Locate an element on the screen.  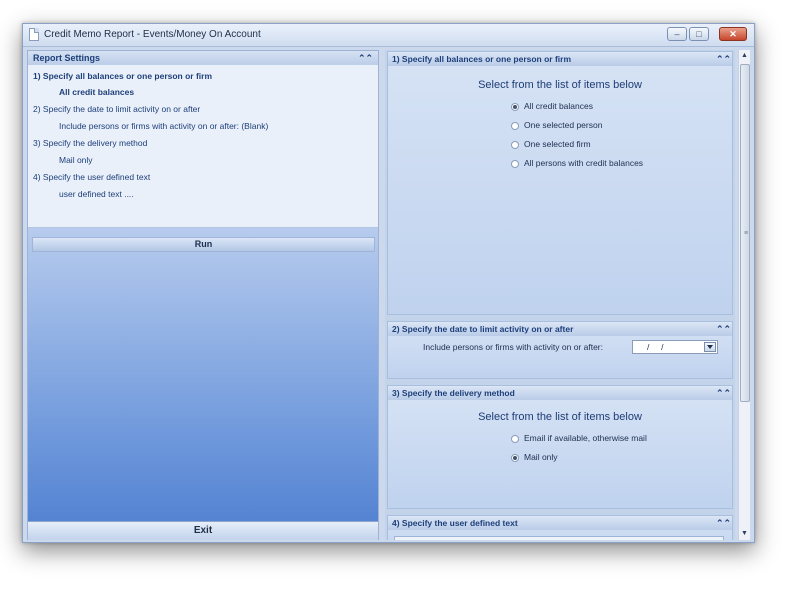
section-user-text-title: 4) Specify the user defined text is located at coordinates (455, 523).